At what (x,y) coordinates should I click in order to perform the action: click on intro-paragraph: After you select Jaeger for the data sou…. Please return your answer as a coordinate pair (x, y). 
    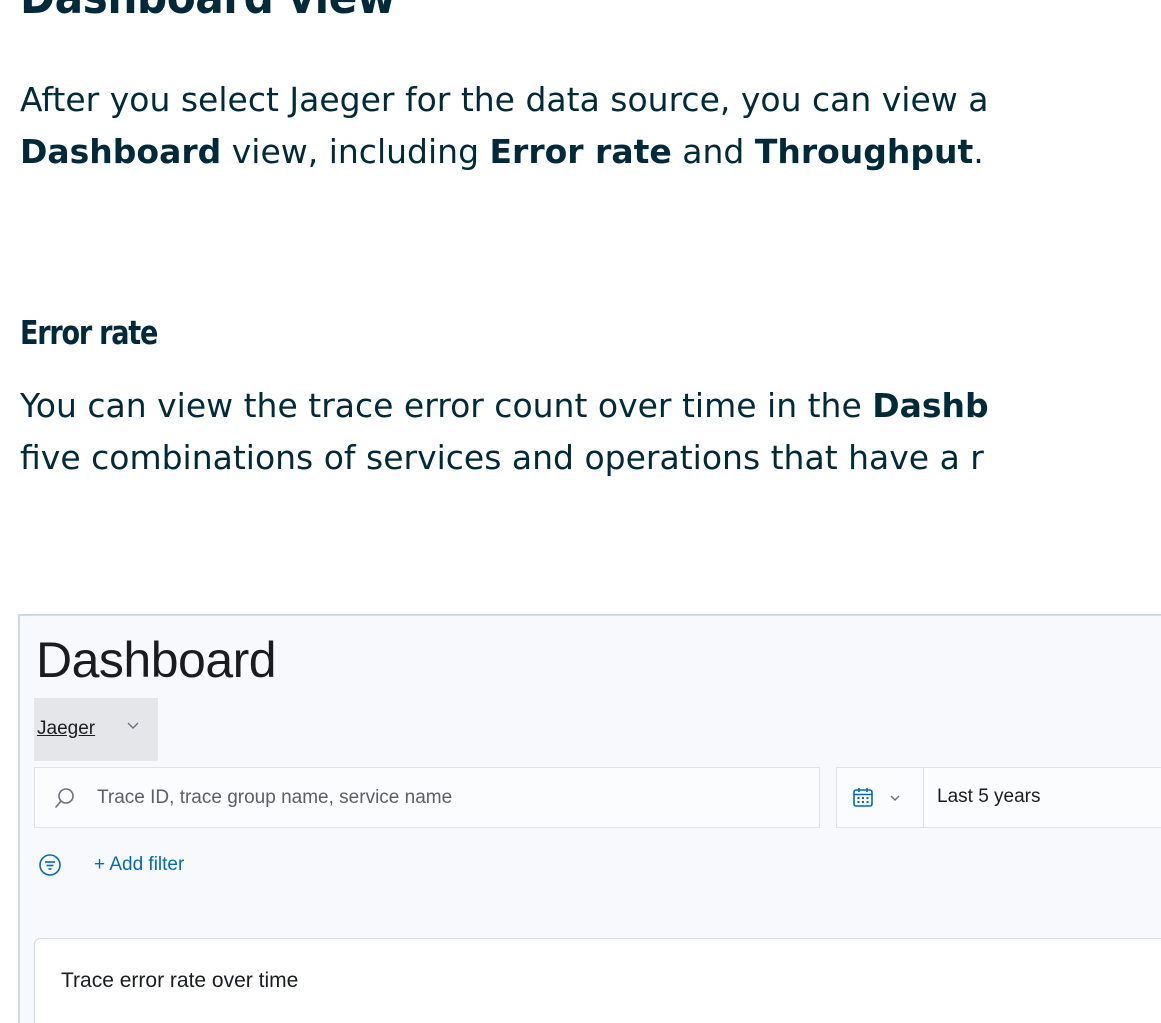
    Looking at the image, I should click on (590, 126).